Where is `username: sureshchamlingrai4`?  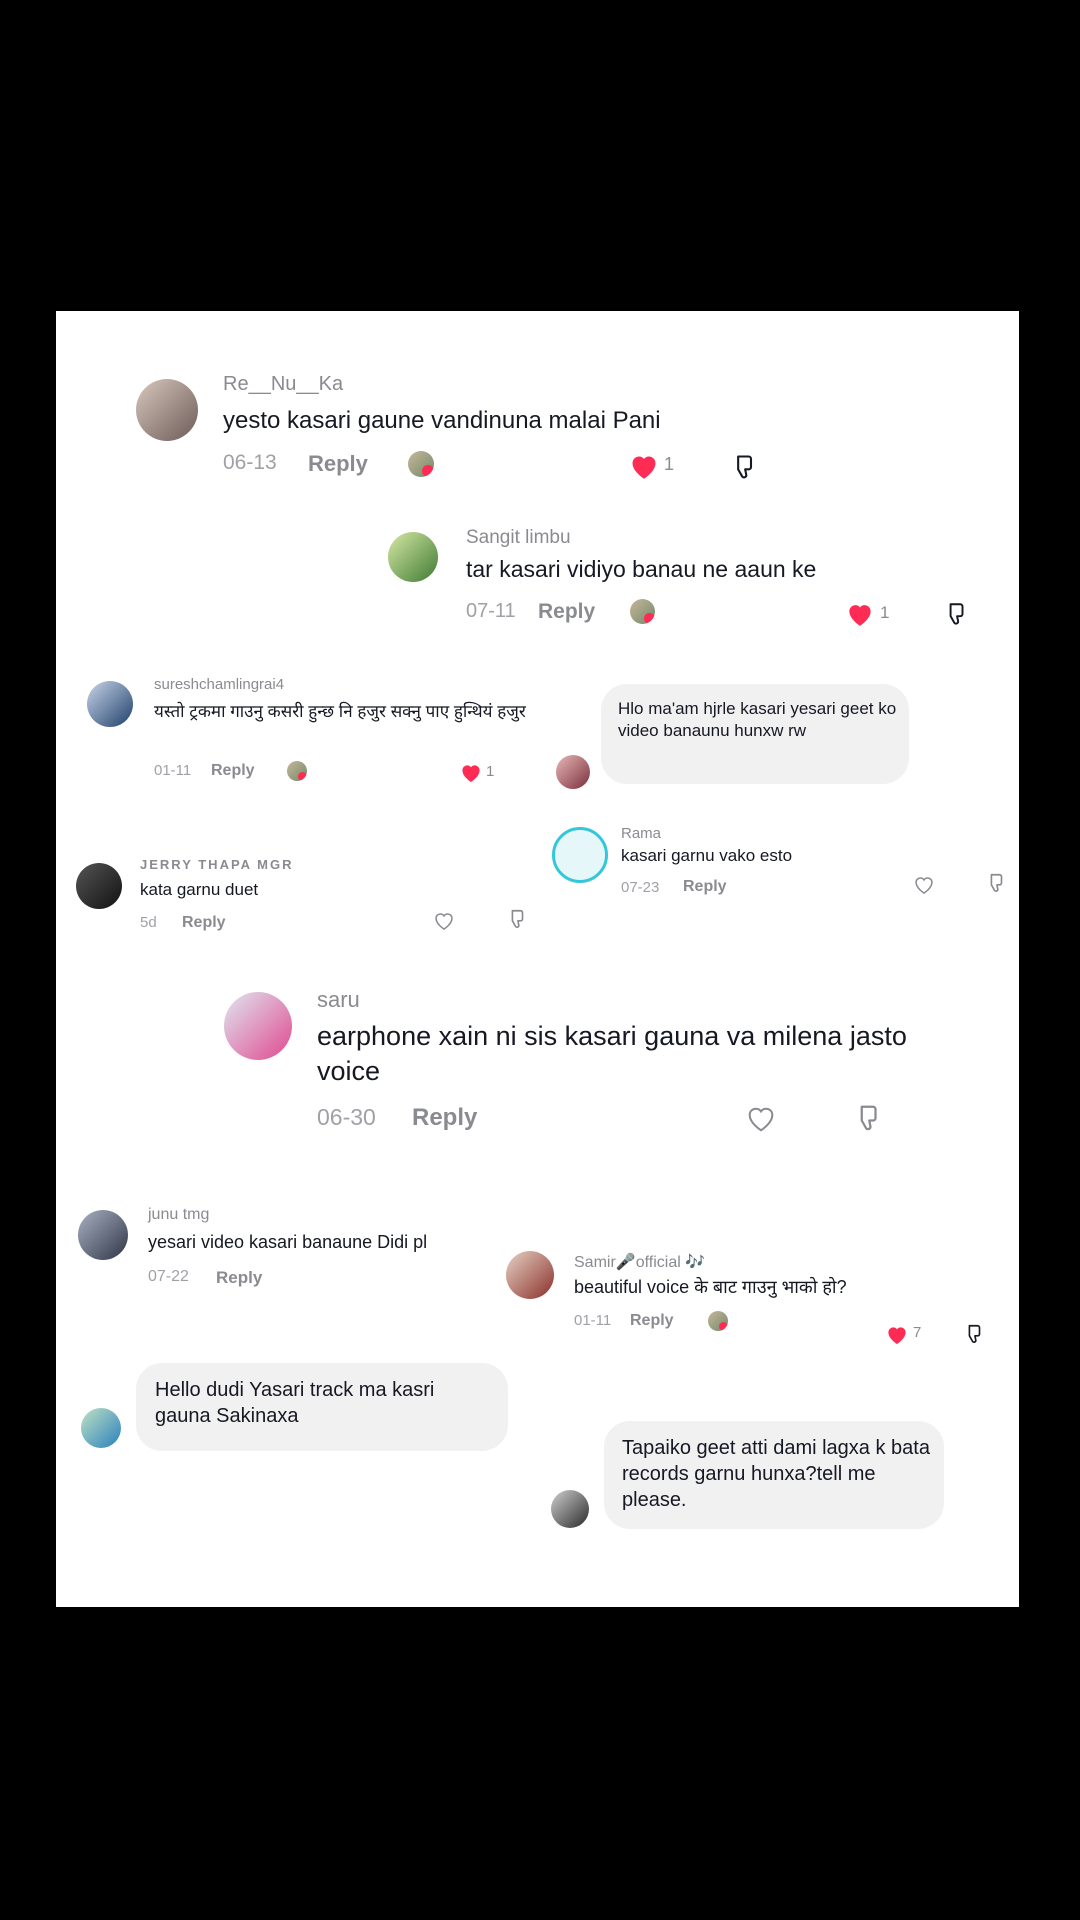
username: sureshchamlingrai4 is located at coordinates (219, 684).